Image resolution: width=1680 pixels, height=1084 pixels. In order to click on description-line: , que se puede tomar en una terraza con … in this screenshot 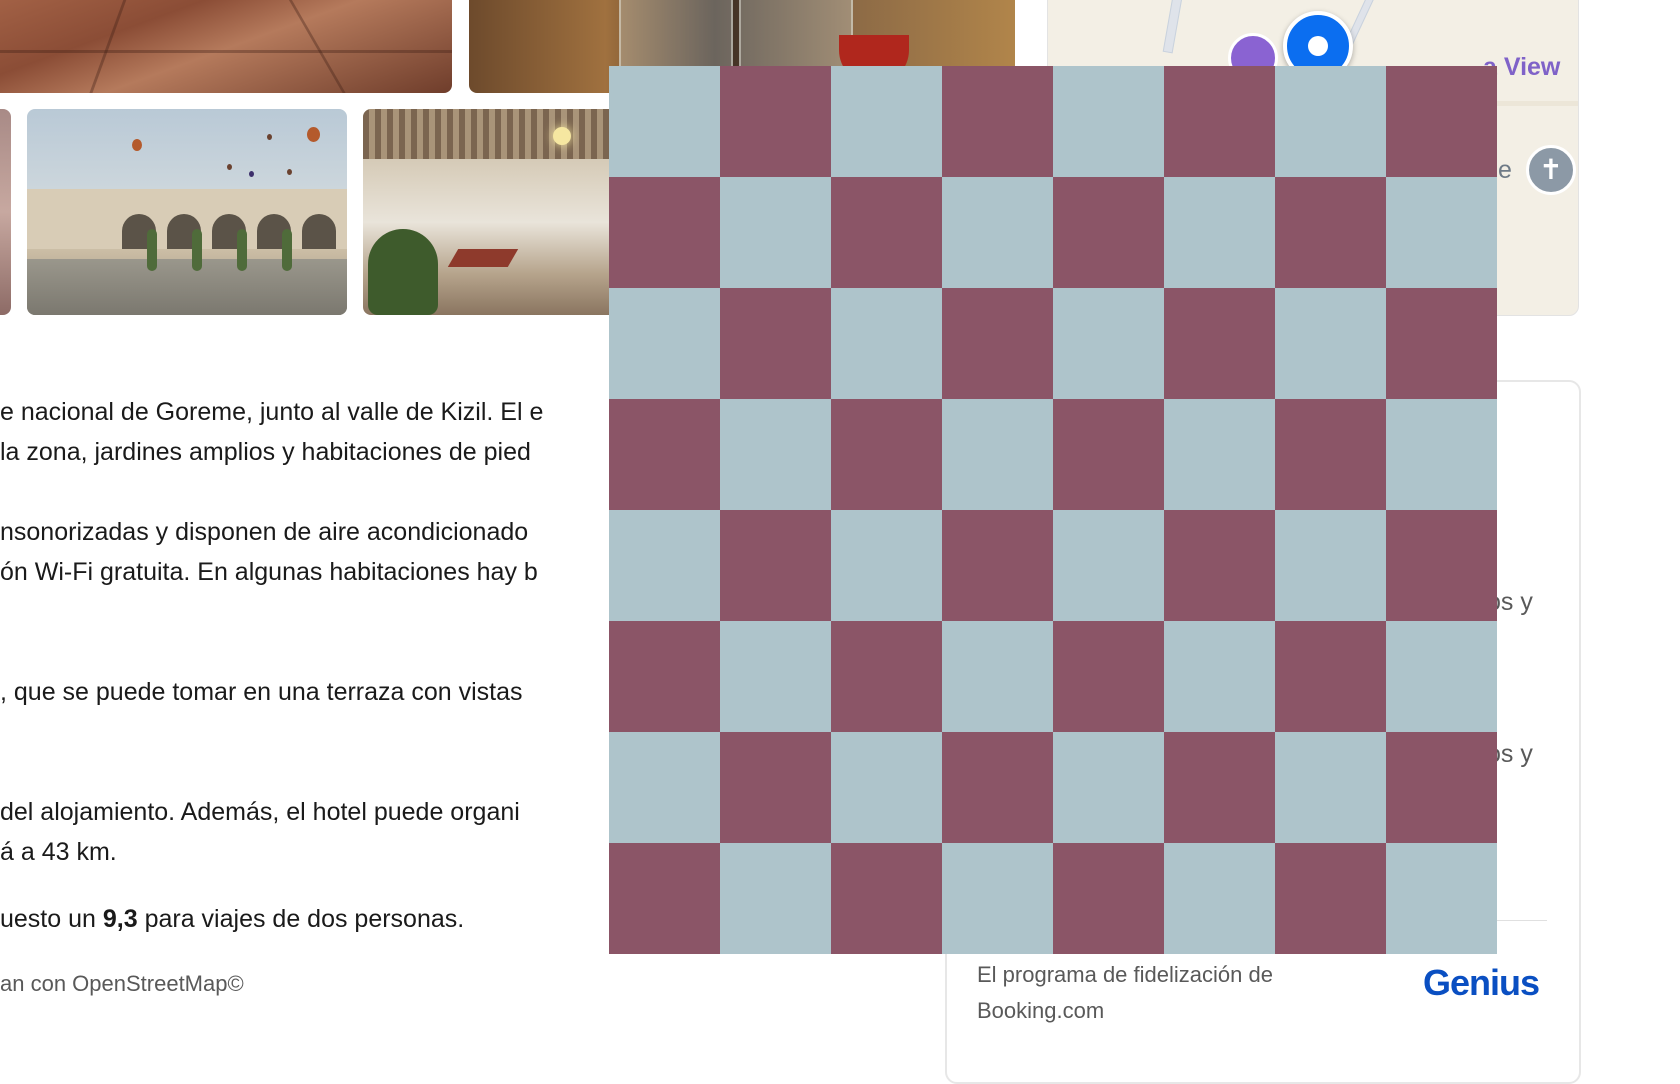, I will do `click(261, 692)`.